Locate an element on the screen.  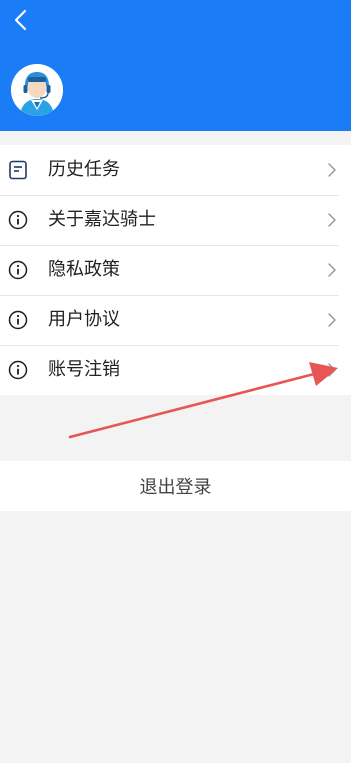
logout-label: 退出登录 is located at coordinates (175, 487).